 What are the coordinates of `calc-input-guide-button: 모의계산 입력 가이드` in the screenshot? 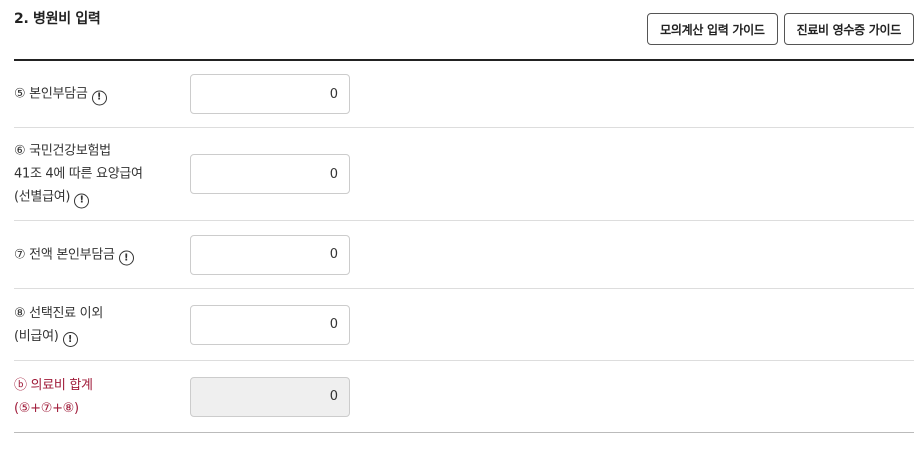 It's located at (712, 29).